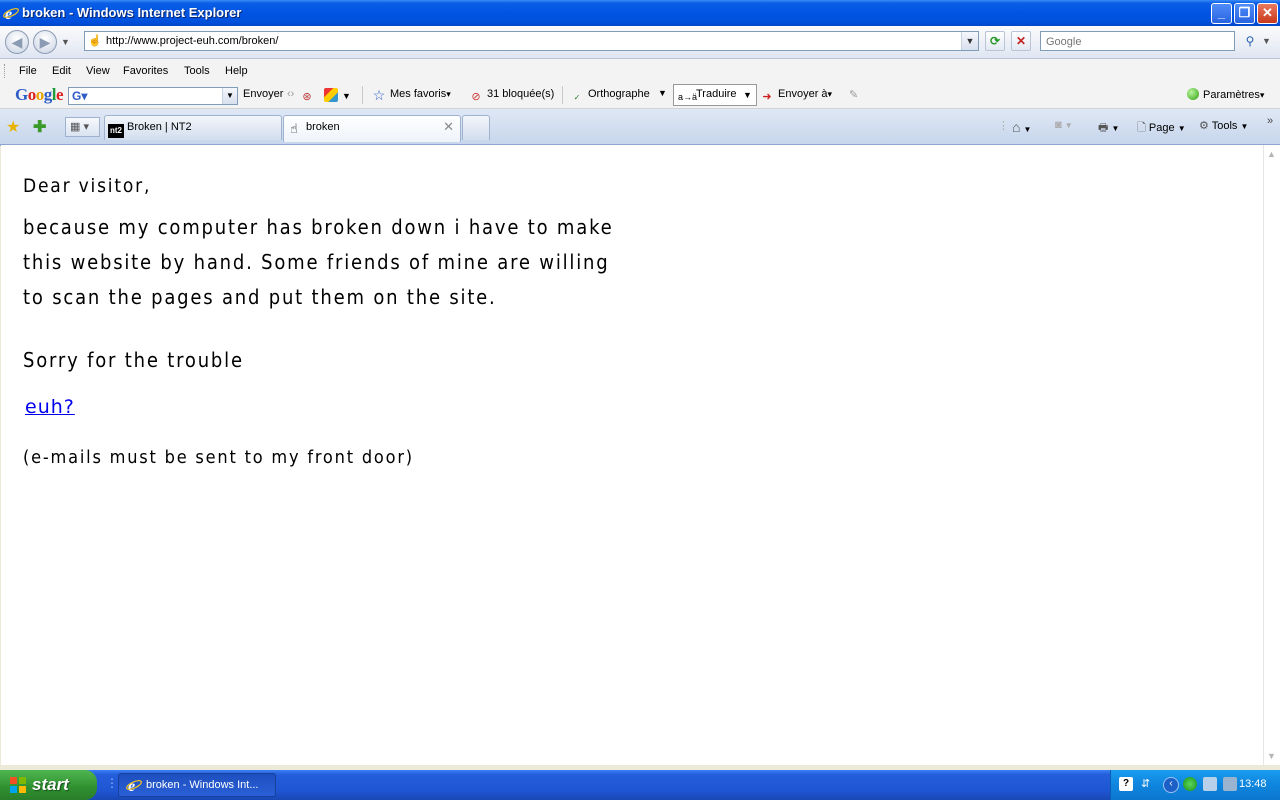 This screenshot has height=800, width=1280. Describe the element at coordinates (1271, 756) in the screenshot. I see `scroll-down-icon: ▼` at that location.